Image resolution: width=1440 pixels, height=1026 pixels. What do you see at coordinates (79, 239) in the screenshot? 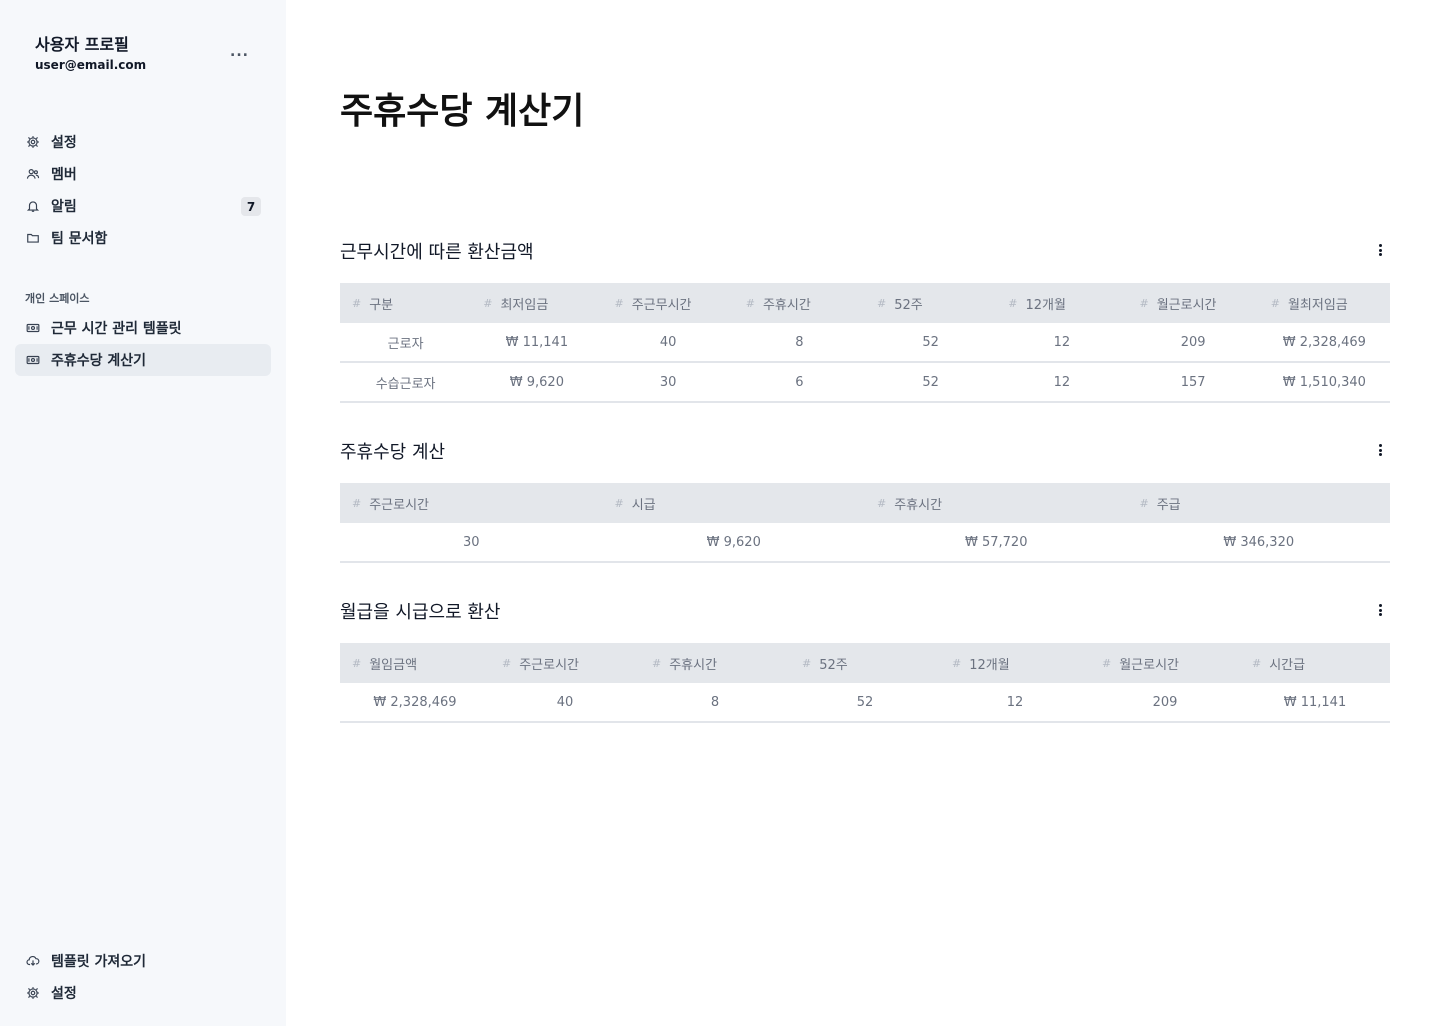
I see `sidebar-item-label: 팀 문서함` at bounding box center [79, 239].